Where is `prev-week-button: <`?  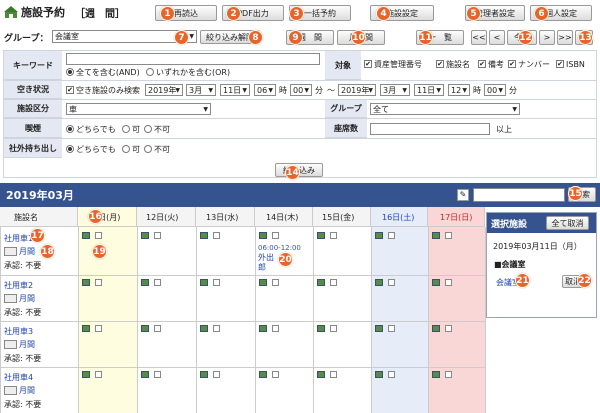 prev-week-button: < is located at coordinates (497, 37).